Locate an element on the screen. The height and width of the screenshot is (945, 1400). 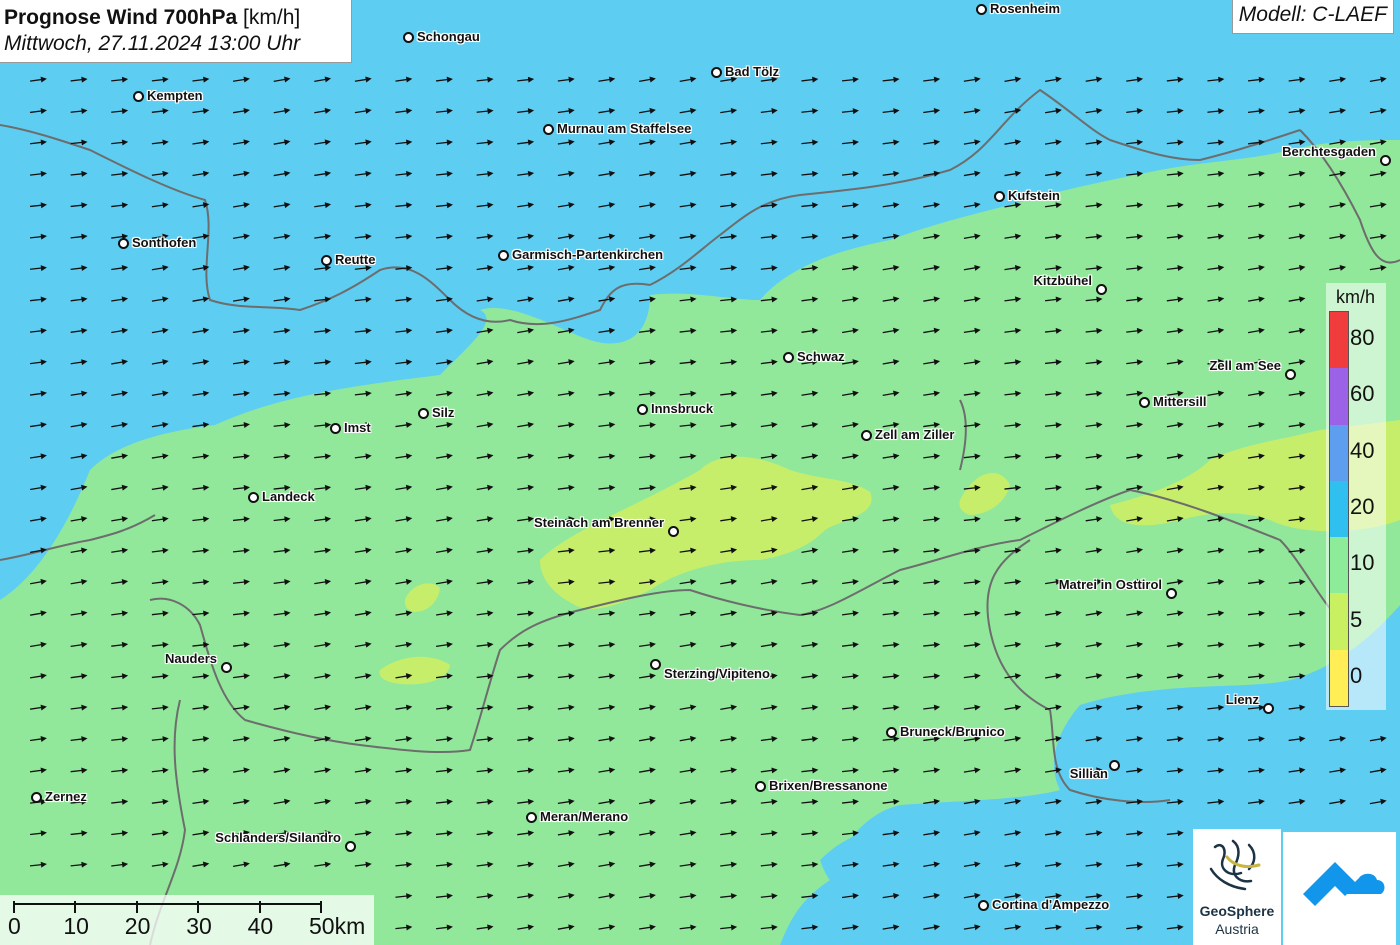
legend-label: 20 is located at coordinates (1362, 506).